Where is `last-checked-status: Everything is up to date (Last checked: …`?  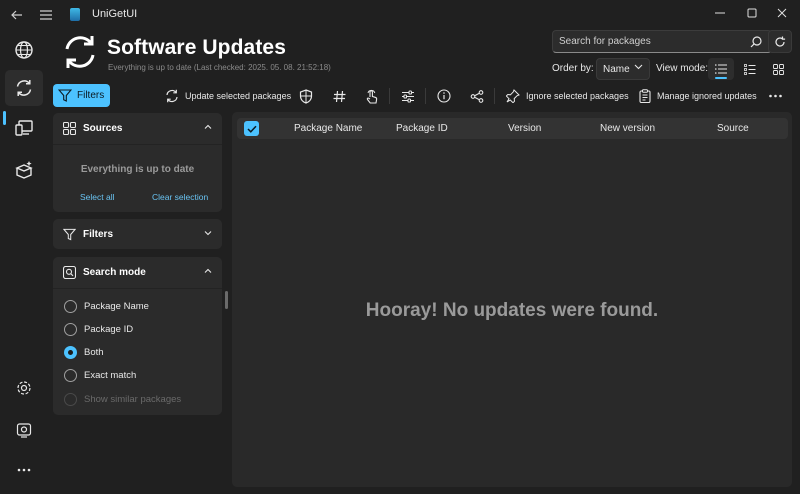
last-checked-status: Everything is up to date (Last checked: … is located at coordinates (219, 67).